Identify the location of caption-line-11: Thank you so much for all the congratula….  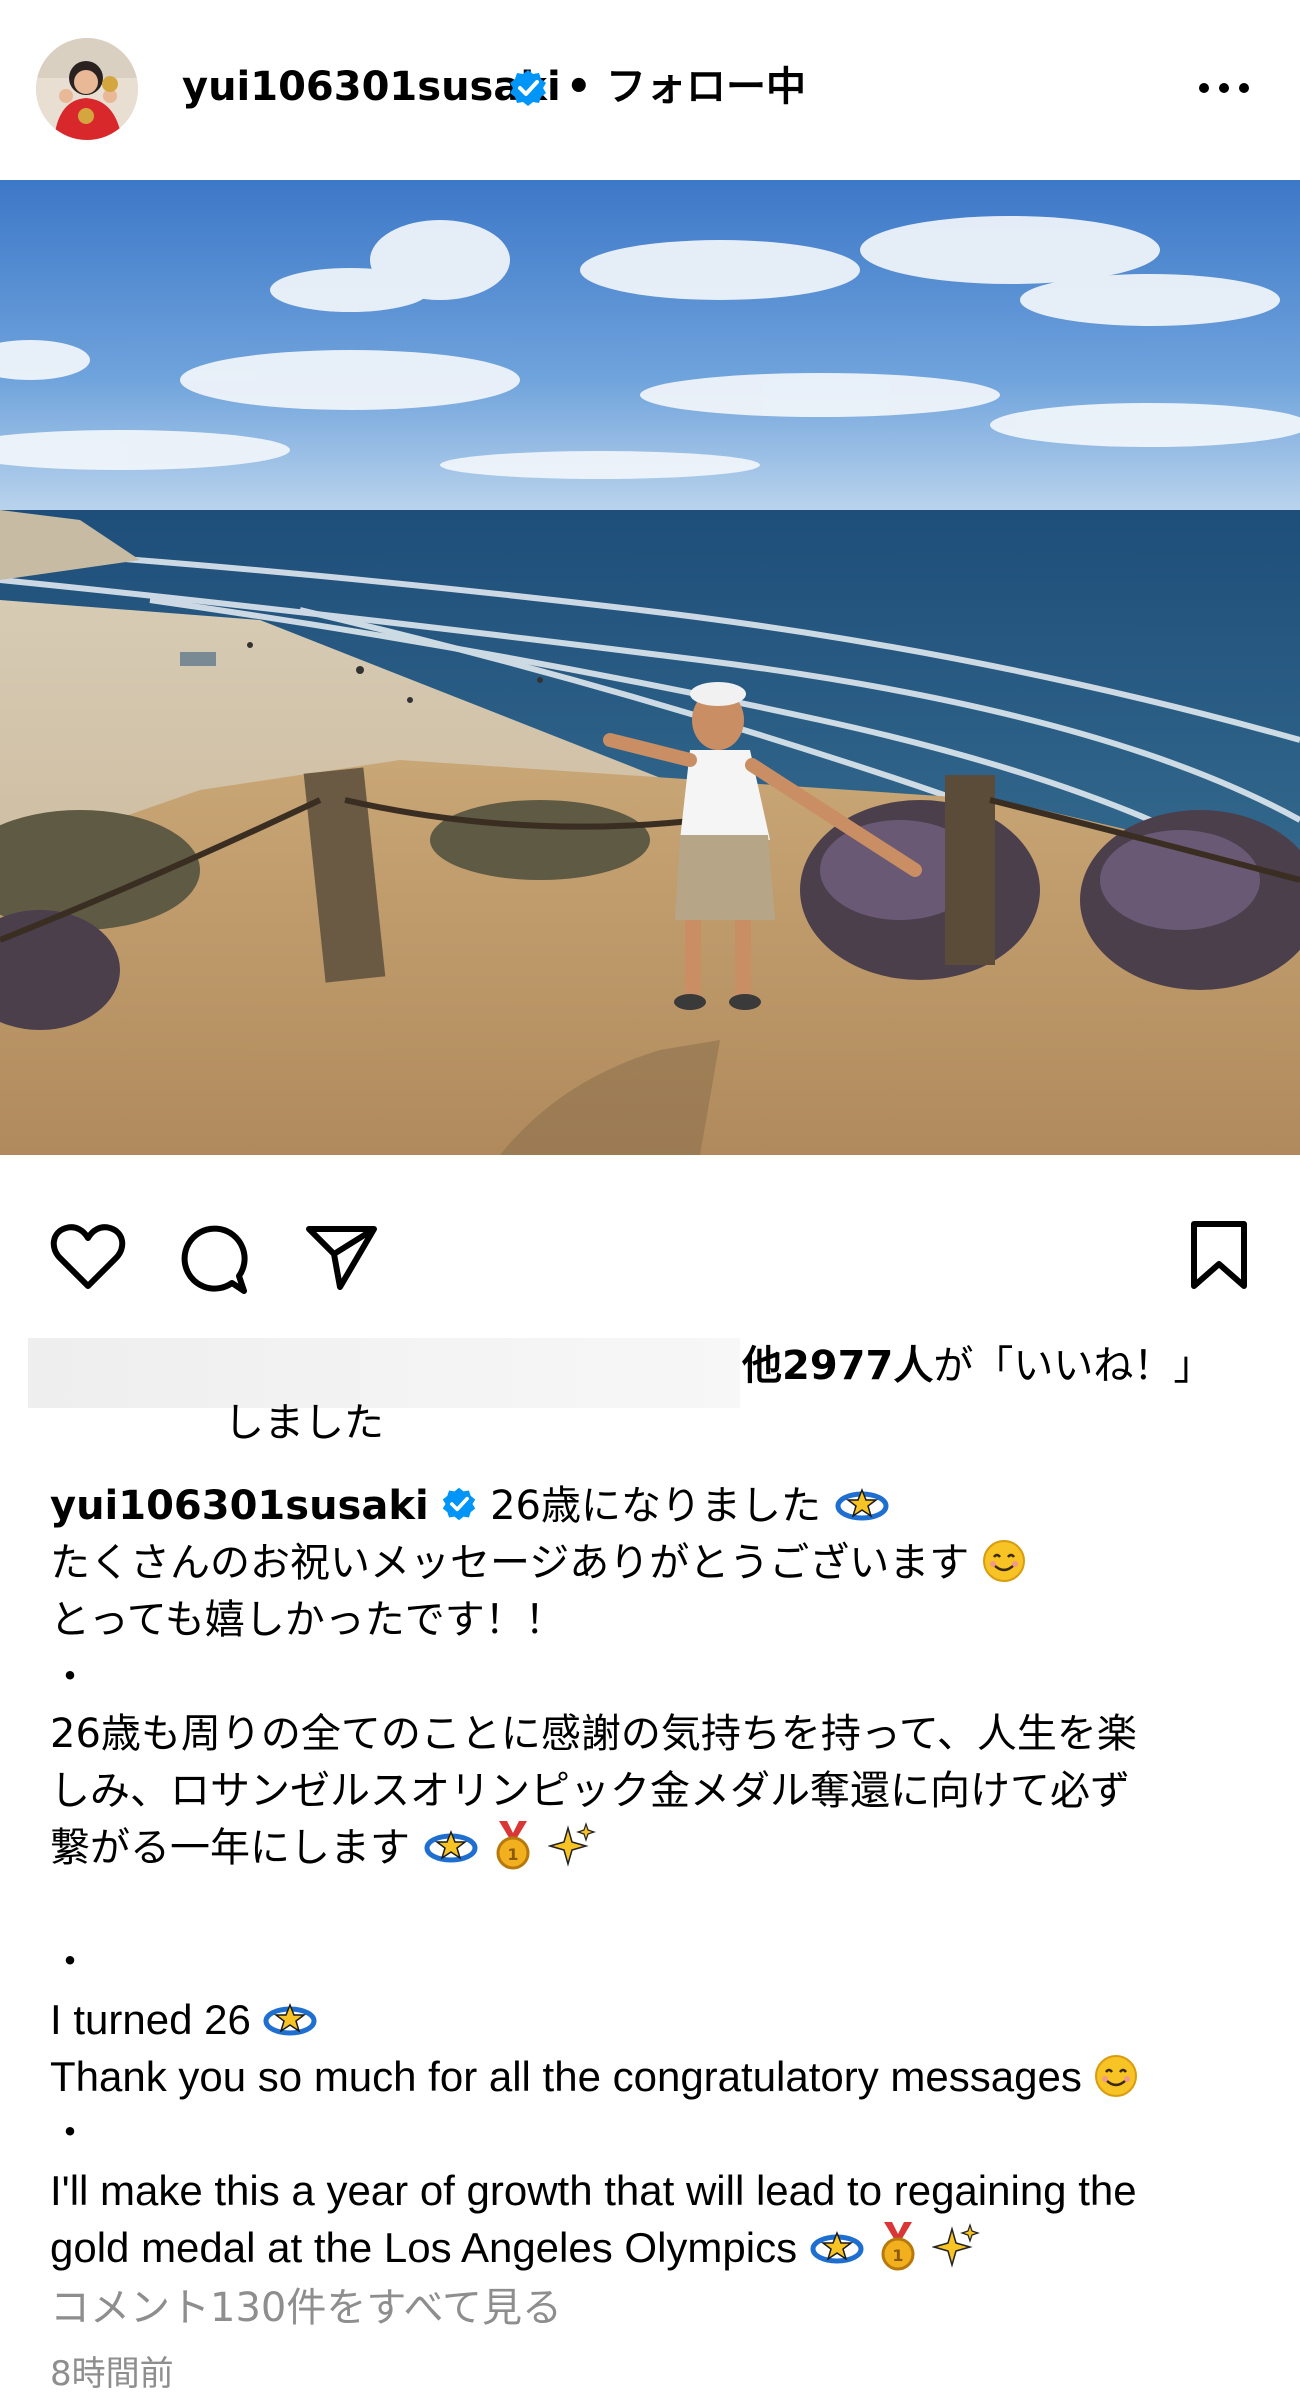
(566, 2076).